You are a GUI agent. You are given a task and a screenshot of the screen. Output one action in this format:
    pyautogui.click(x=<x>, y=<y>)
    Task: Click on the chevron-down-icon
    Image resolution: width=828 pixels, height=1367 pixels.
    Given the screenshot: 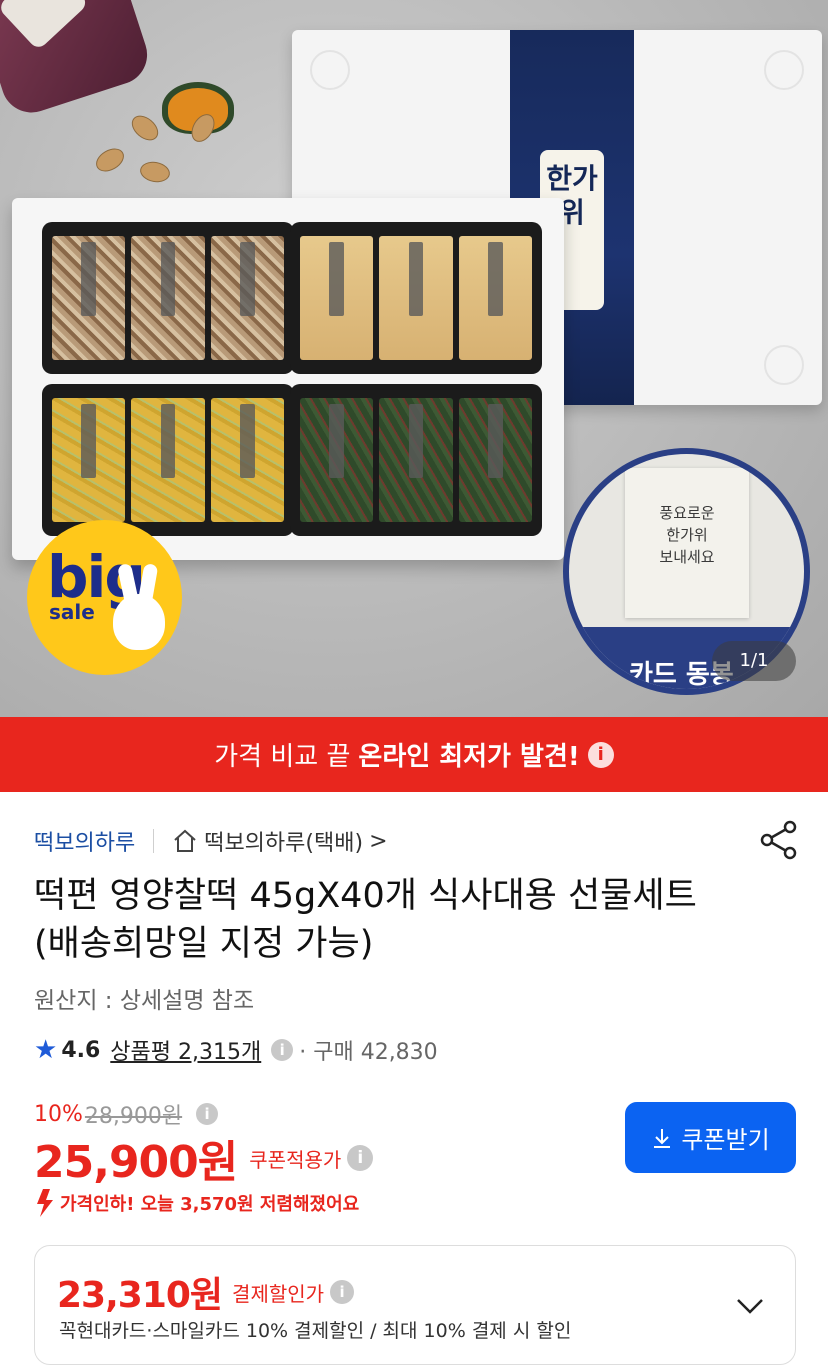 What is the action you would take?
    pyautogui.click(x=750, y=1305)
    